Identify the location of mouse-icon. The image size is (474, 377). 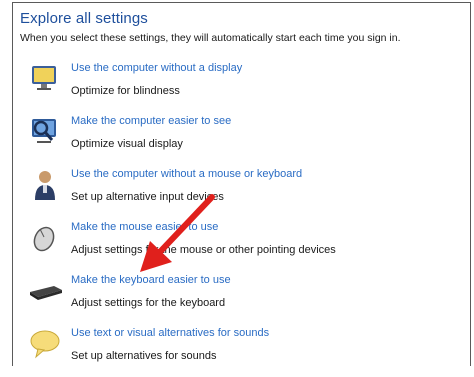
(45, 238).